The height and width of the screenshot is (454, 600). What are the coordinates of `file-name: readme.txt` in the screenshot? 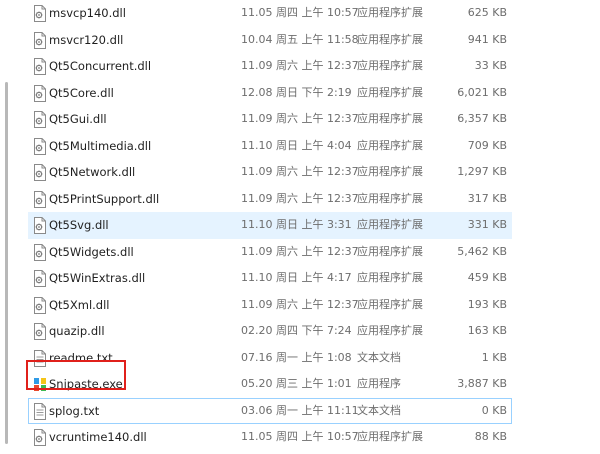 It's located at (81, 357).